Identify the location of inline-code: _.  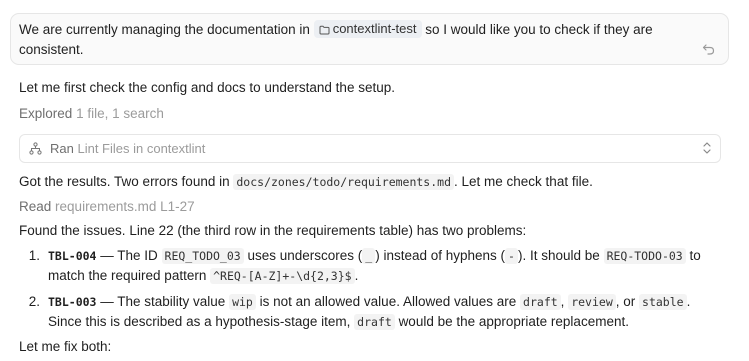
(369, 256).